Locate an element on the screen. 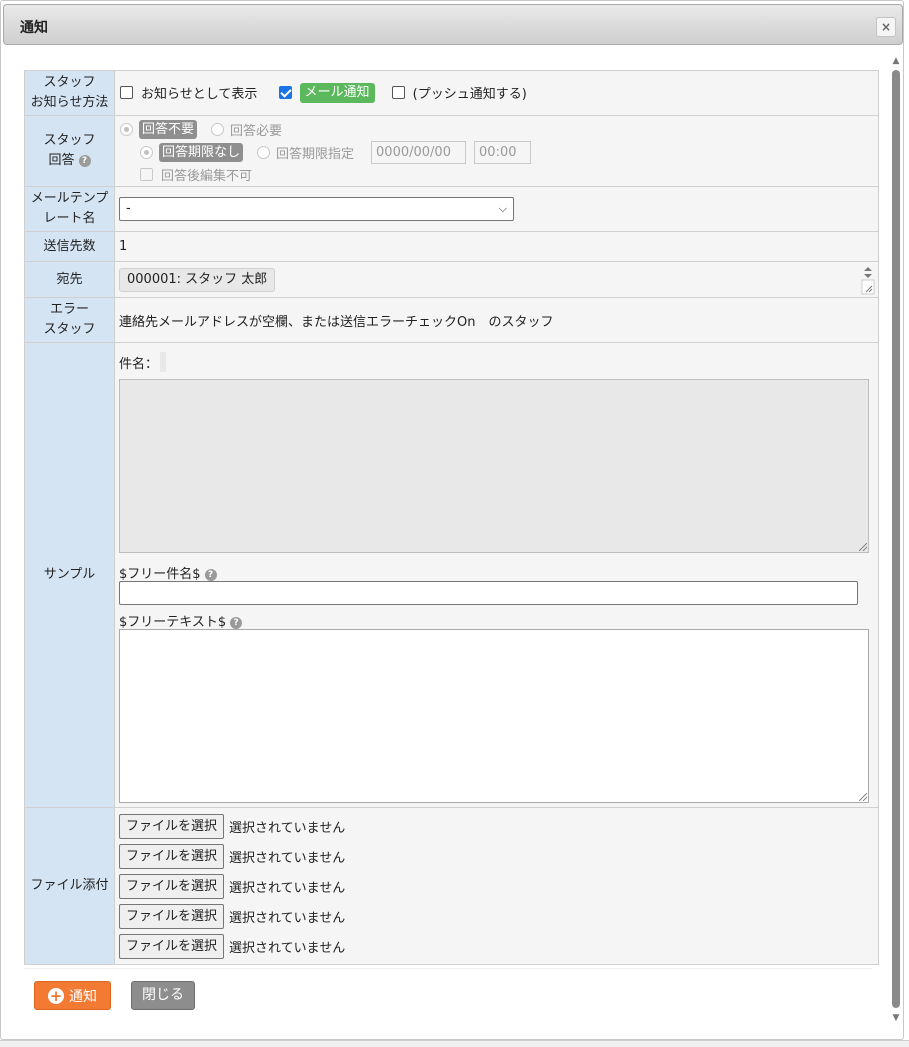 The height and width of the screenshot is (1047, 909). cell-method: お知らせとして表示 メール通知 (プッシュ通知する) is located at coordinates (496, 93).